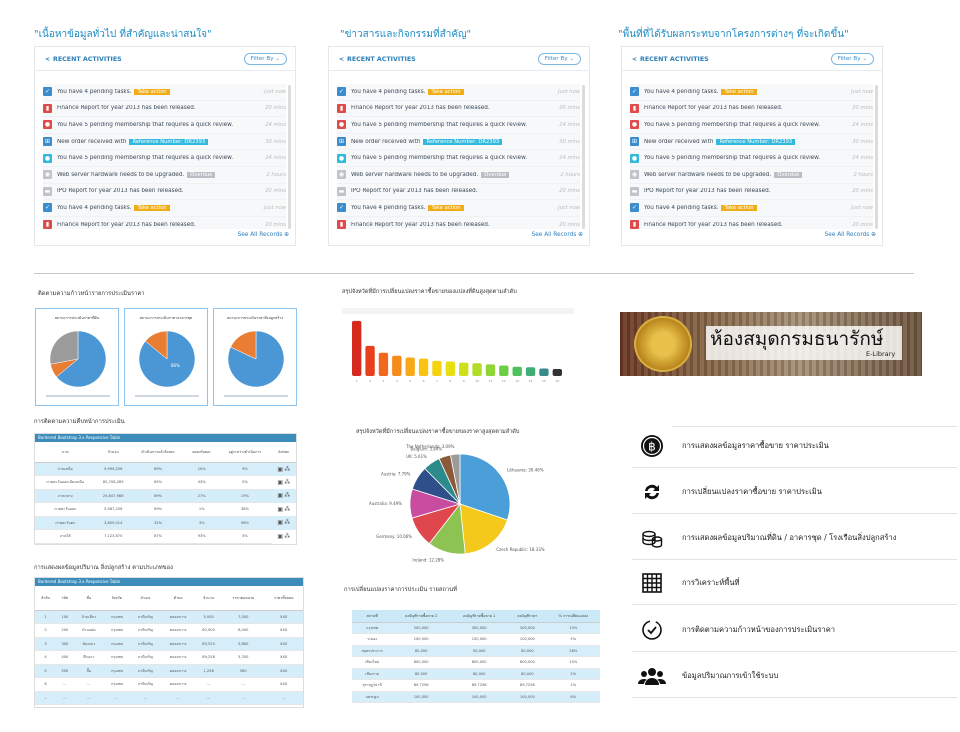  What do you see at coordinates (283, 452) in the screenshot?
I see `column-header: Action` at bounding box center [283, 452].